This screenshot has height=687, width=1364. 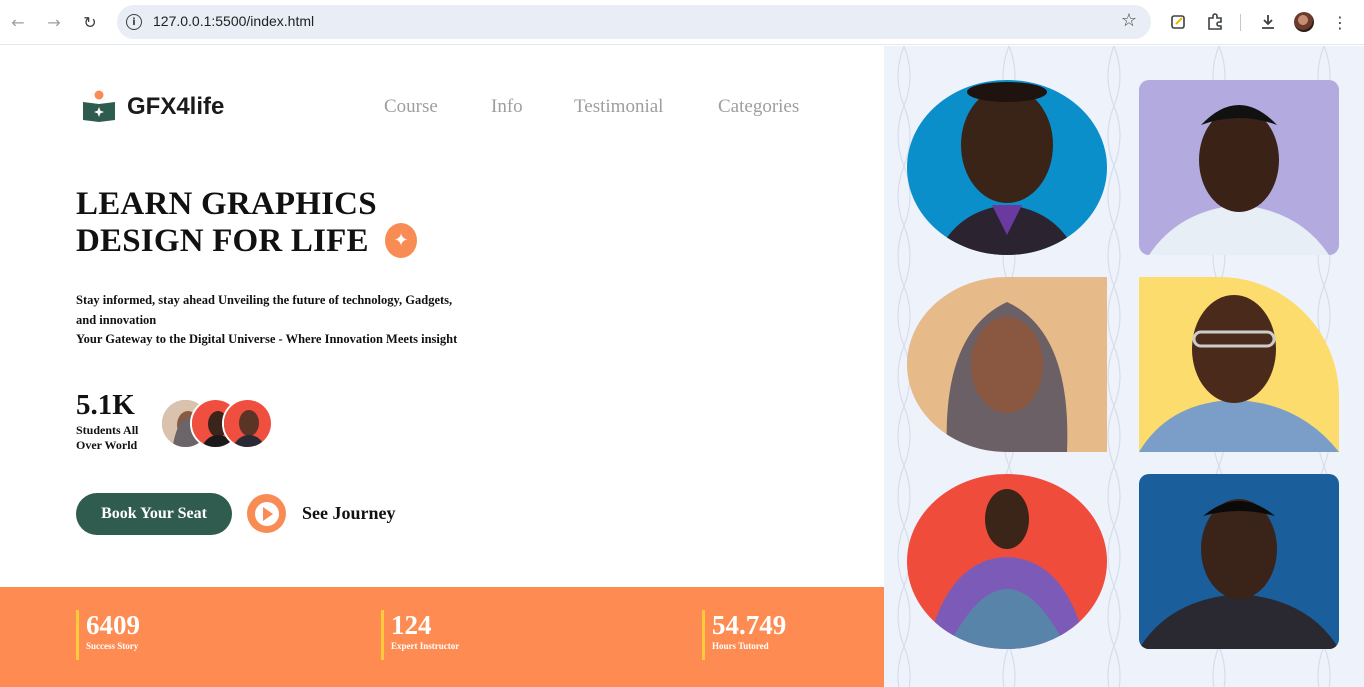 What do you see at coordinates (411, 107) in the screenshot?
I see `nav-course: Course` at bounding box center [411, 107].